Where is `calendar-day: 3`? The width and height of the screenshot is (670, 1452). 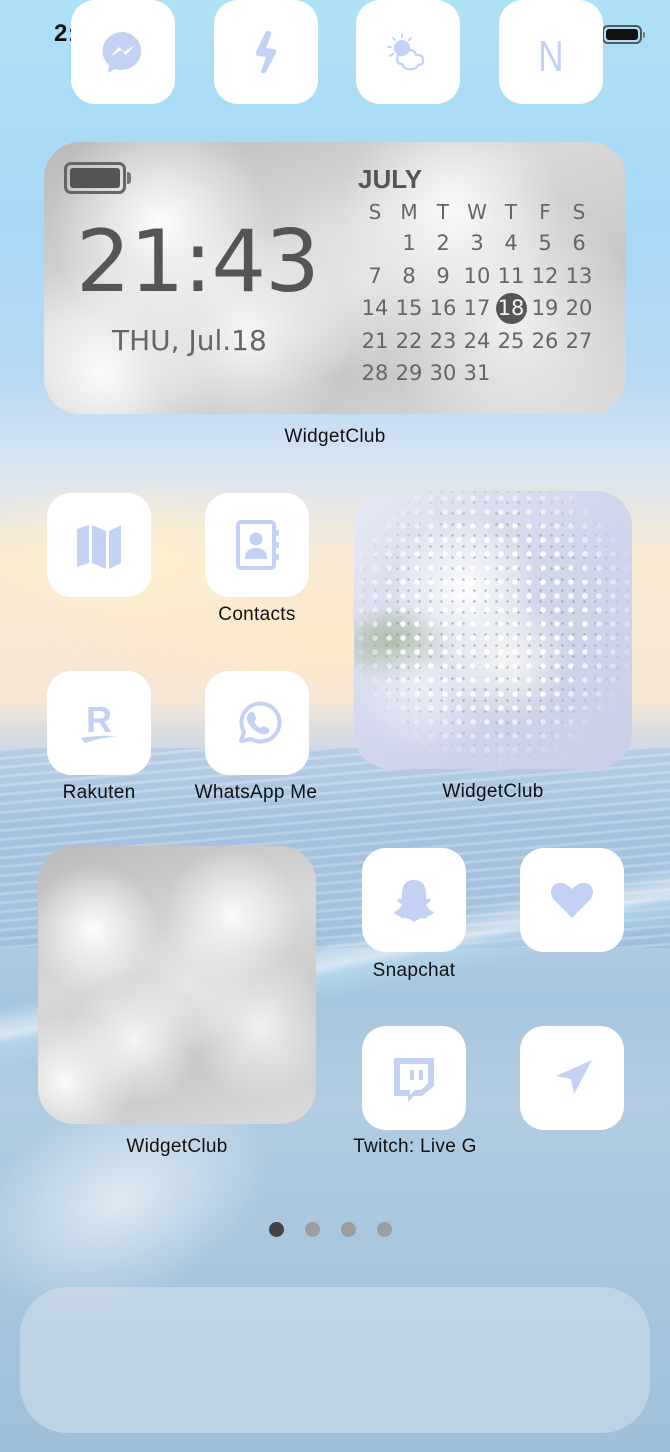
calendar-day: 3 is located at coordinates (477, 243).